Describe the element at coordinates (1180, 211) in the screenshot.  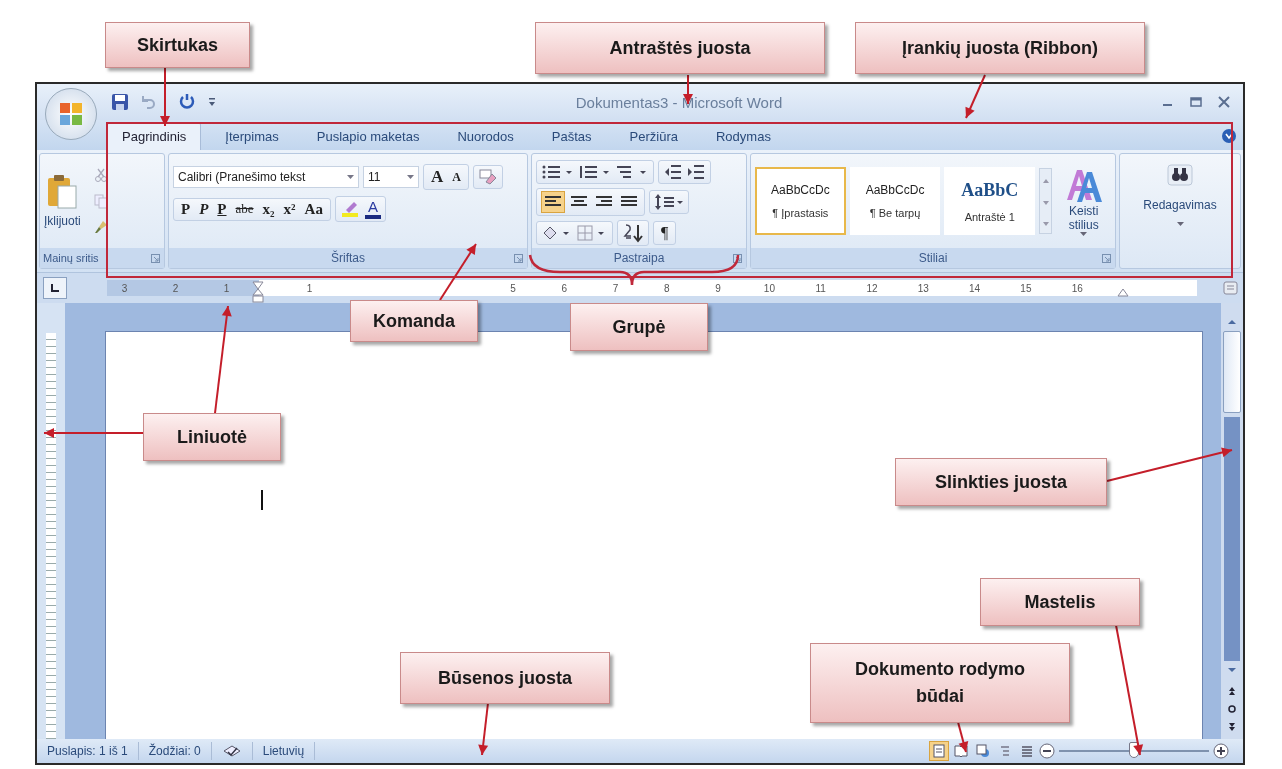
I see `editing-button: Redagavimas` at that location.